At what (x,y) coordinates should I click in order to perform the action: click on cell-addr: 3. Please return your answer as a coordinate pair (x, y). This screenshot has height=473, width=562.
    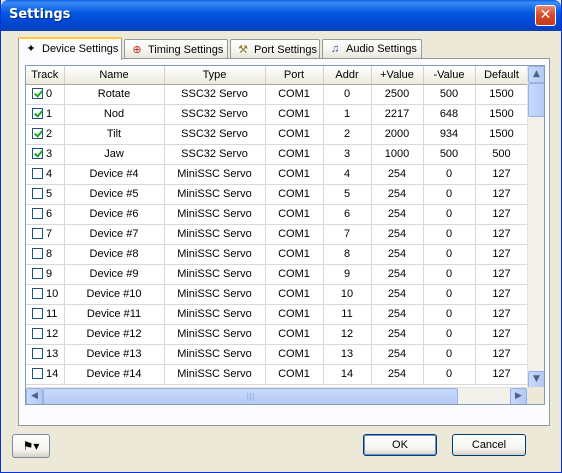
    Looking at the image, I should click on (347, 154).